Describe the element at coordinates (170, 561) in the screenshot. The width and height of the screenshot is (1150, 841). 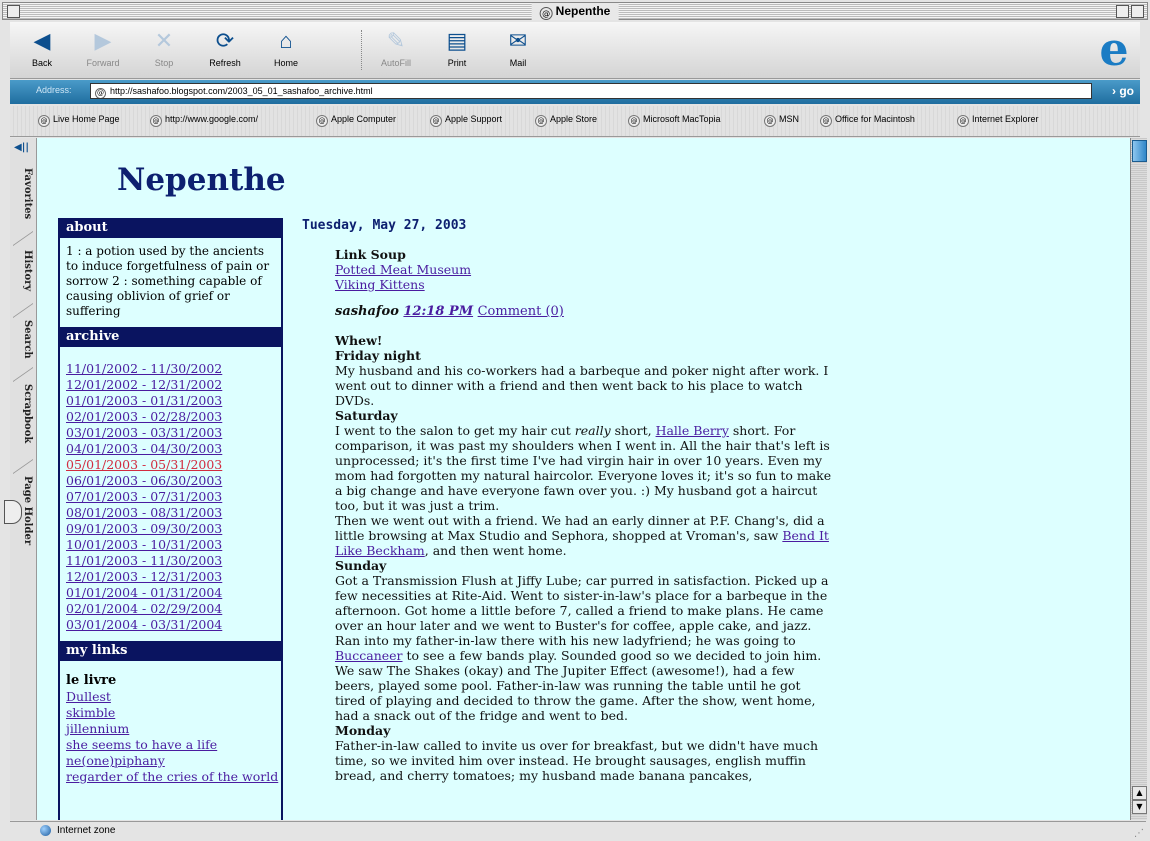
I see `archive-link: 11/01/2003 - 11/30/2003` at that location.